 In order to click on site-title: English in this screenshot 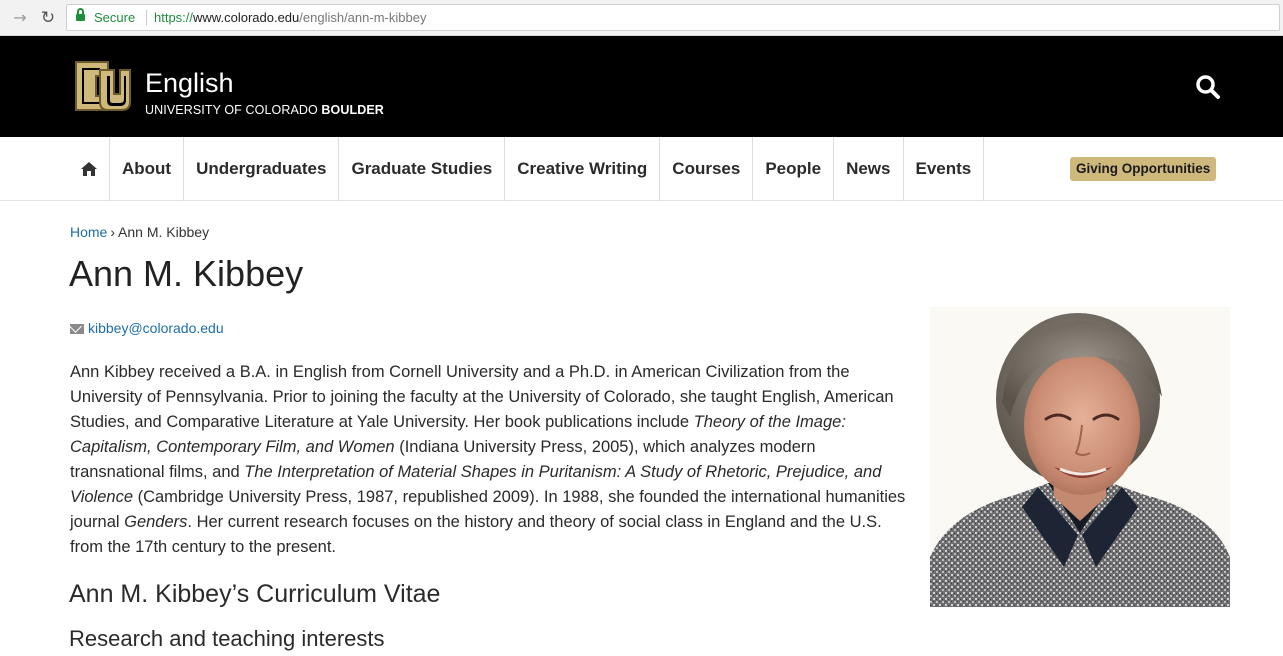, I will do `click(189, 83)`.